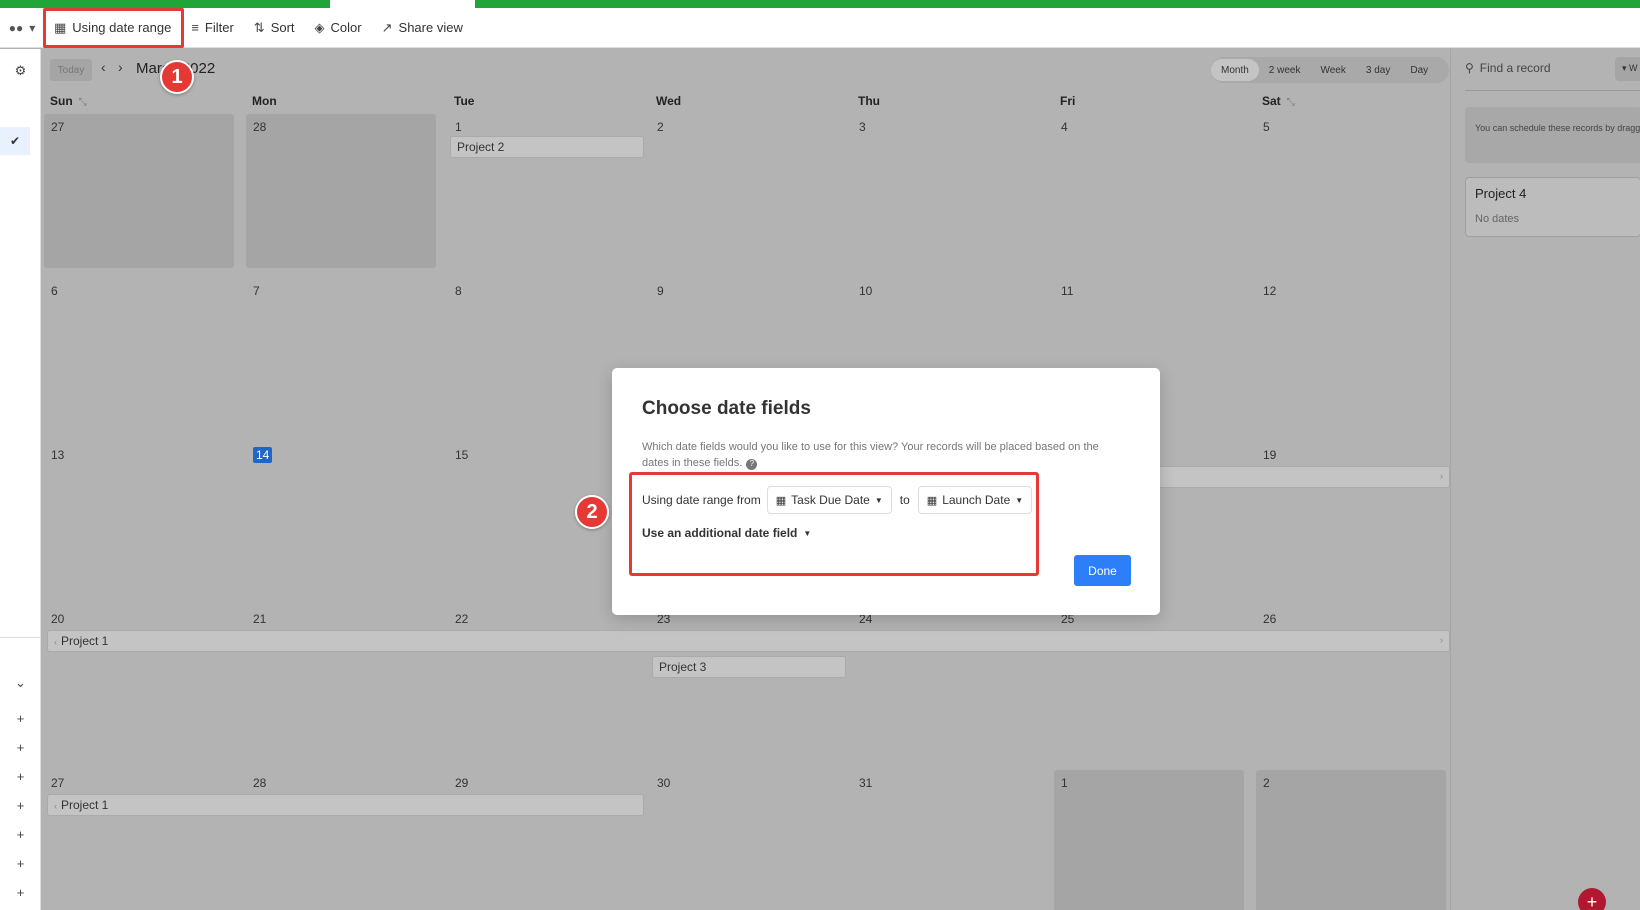 The height and width of the screenshot is (910, 1640). I want to click on check-icon: ✔, so click(15, 141).